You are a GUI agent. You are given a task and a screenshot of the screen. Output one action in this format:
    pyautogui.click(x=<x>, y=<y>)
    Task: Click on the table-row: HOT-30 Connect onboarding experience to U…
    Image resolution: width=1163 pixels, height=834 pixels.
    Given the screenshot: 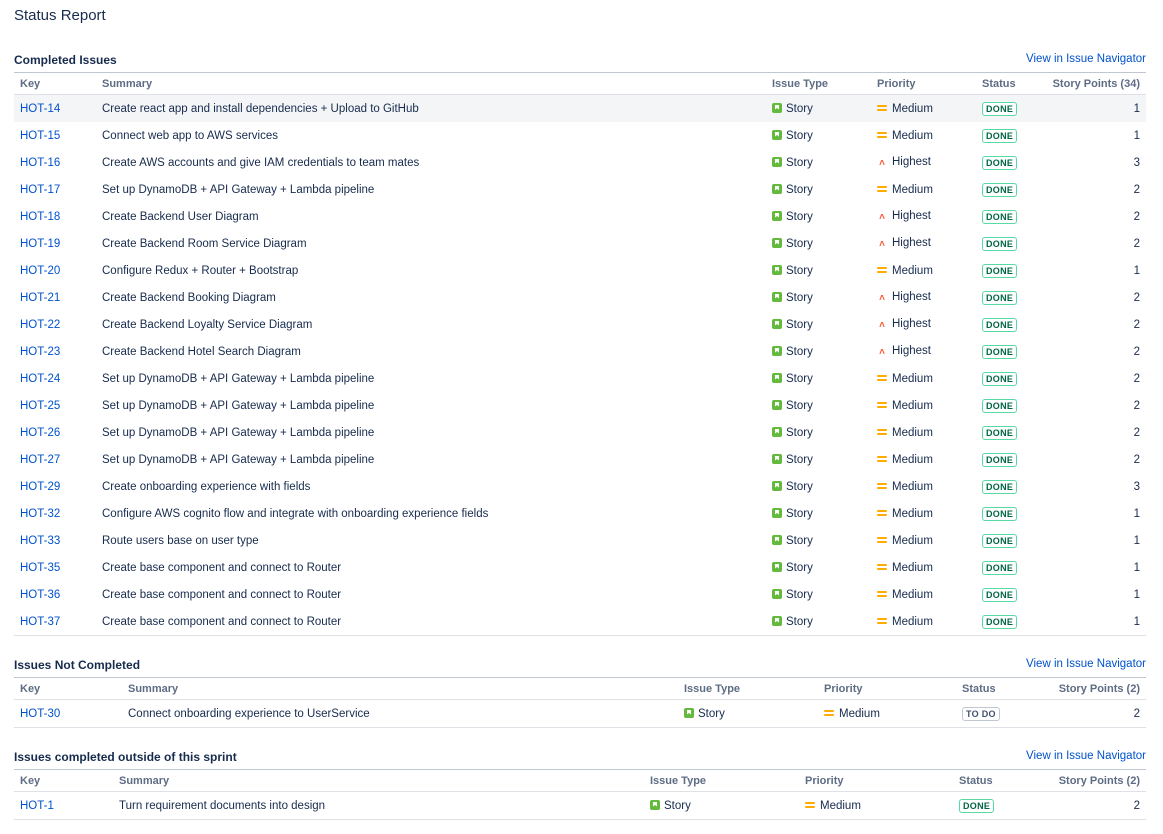 What is the action you would take?
    pyautogui.click(x=580, y=713)
    